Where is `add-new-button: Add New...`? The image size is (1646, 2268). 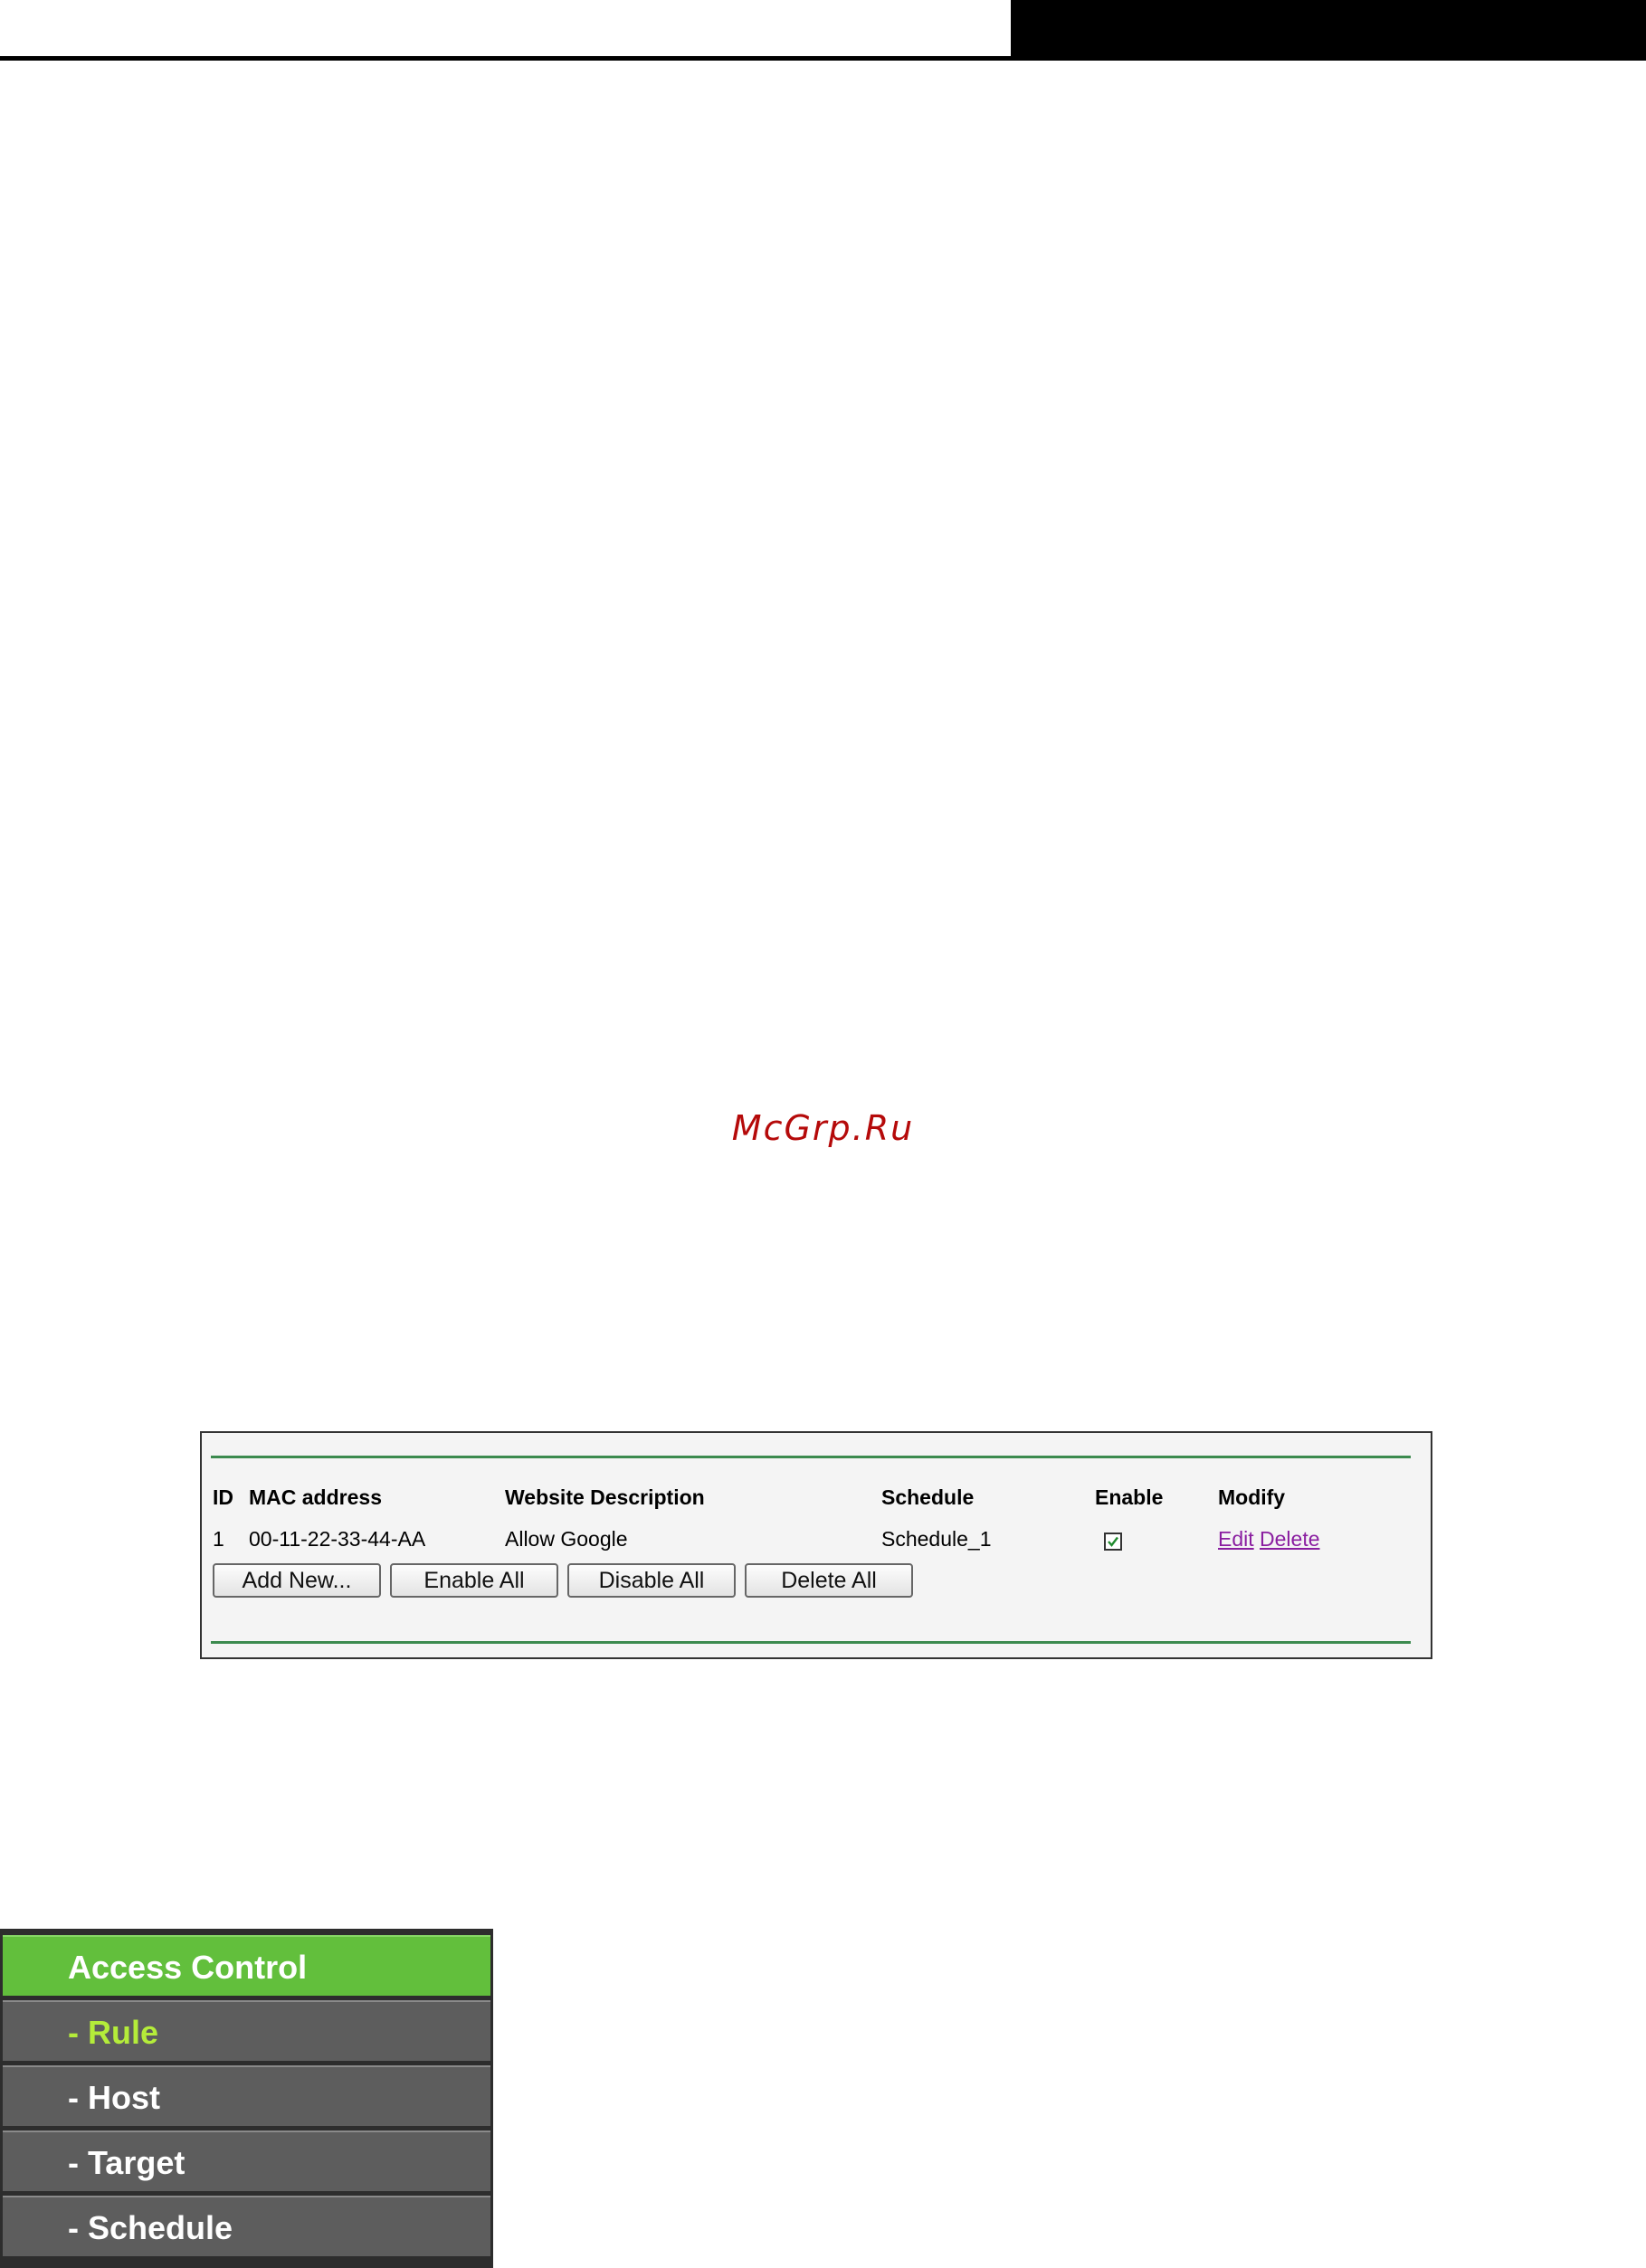 add-new-button: Add New... is located at coordinates (297, 1580).